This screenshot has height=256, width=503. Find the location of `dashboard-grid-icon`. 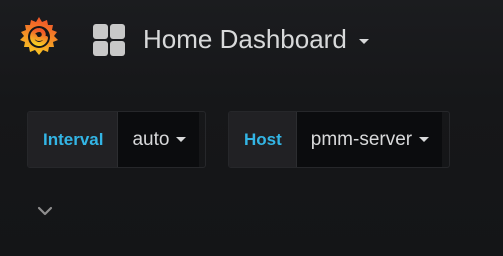

dashboard-grid-icon is located at coordinates (109, 40).